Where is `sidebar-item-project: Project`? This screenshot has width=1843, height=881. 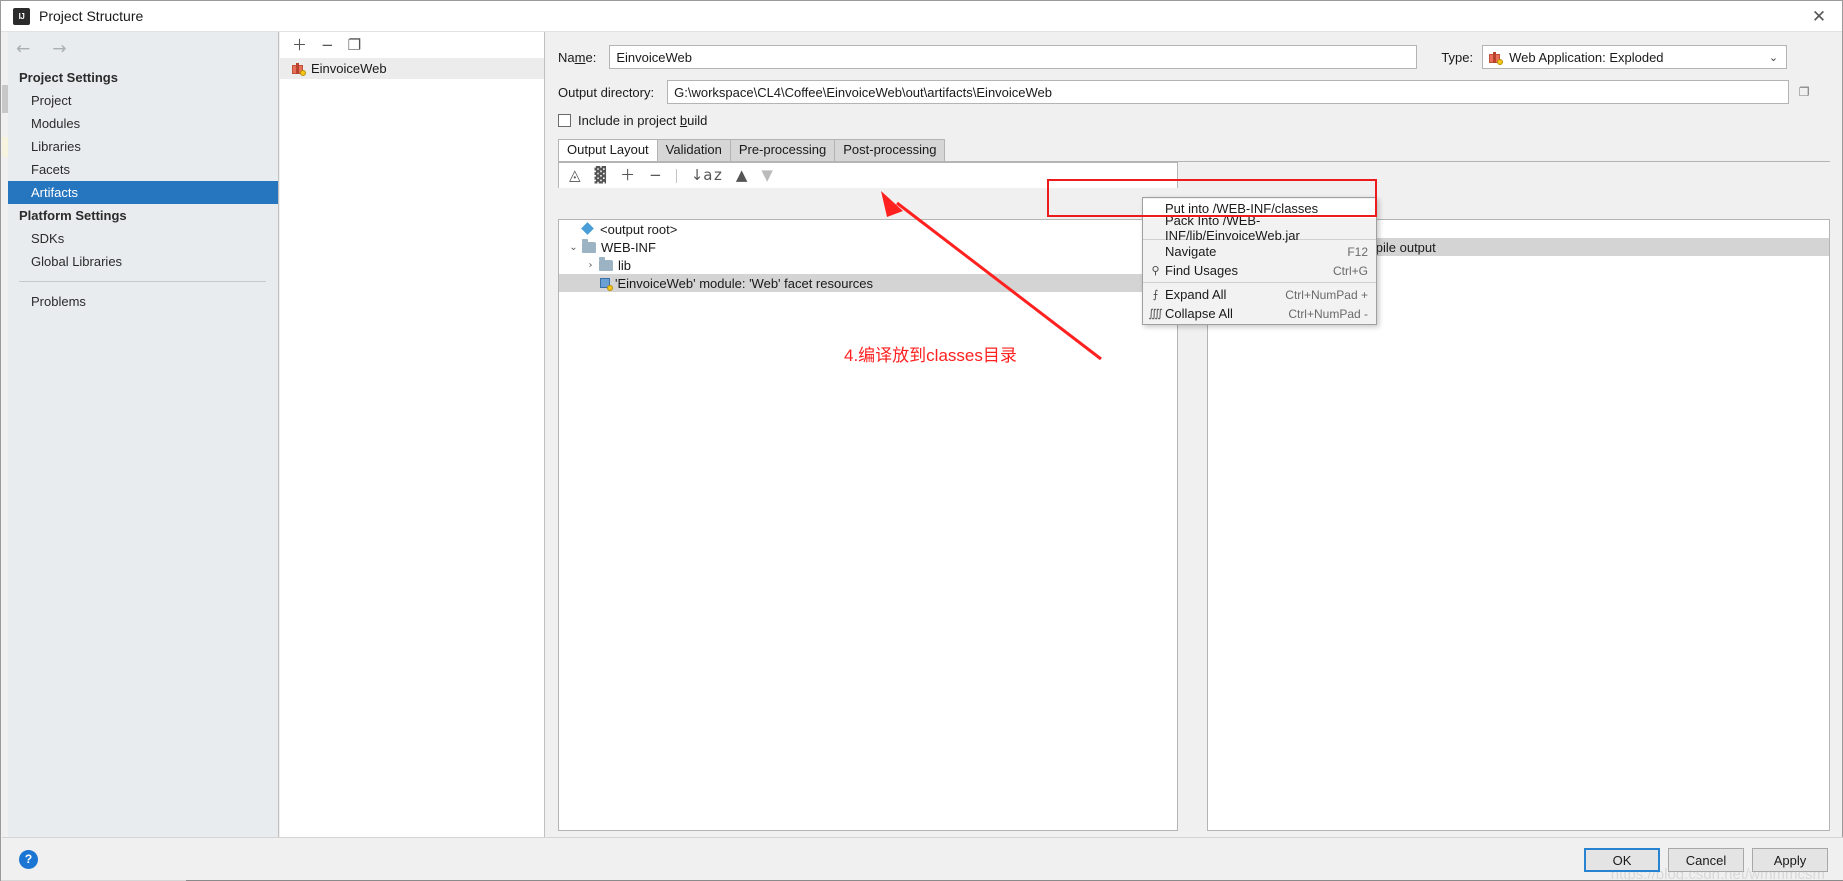
sidebar-item-project: Project is located at coordinates (140, 100).